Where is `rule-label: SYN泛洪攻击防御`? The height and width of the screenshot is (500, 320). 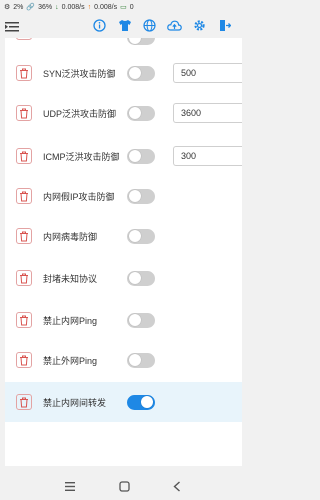 rule-label: SYN泛洪攻击防御 is located at coordinates (79, 73).